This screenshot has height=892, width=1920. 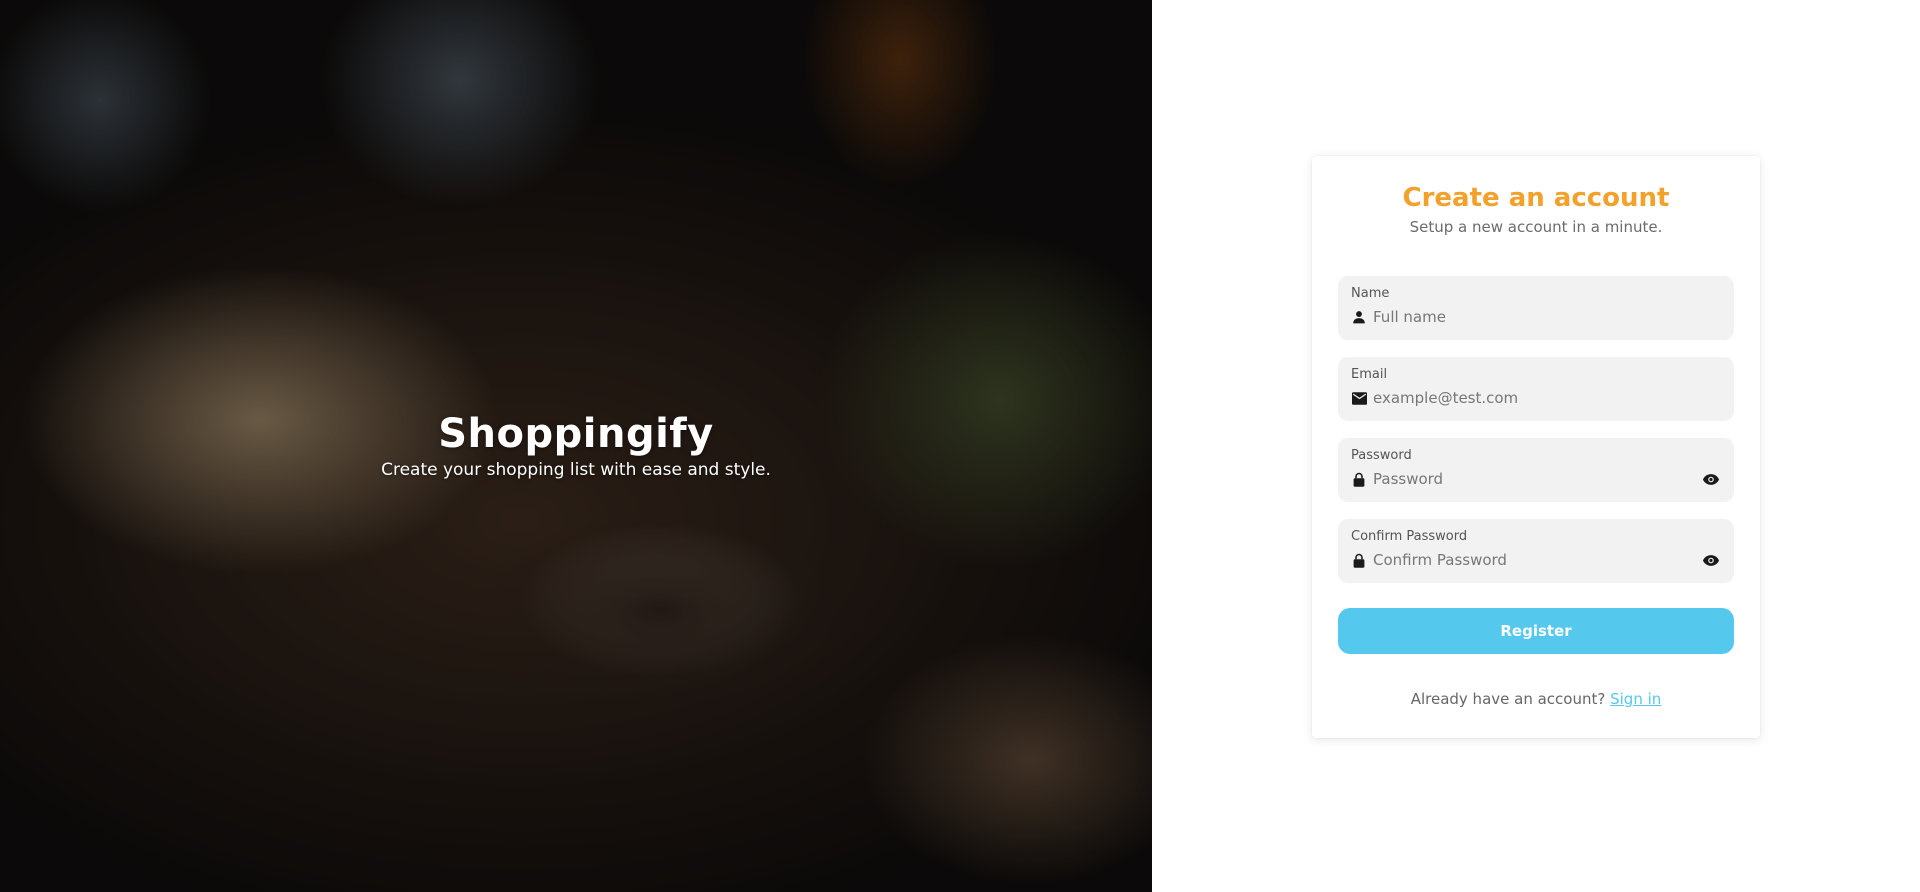 What do you see at coordinates (1546, 398) in the screenshot?
I see `email-input` at bounding box center [1546, 398].